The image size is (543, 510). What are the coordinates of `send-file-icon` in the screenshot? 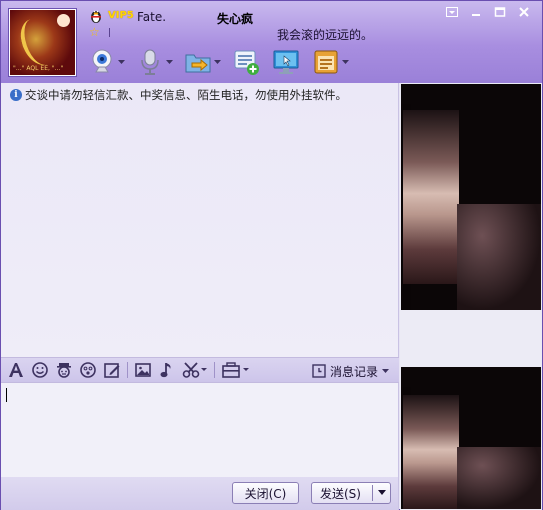 It's located at (236, 370).